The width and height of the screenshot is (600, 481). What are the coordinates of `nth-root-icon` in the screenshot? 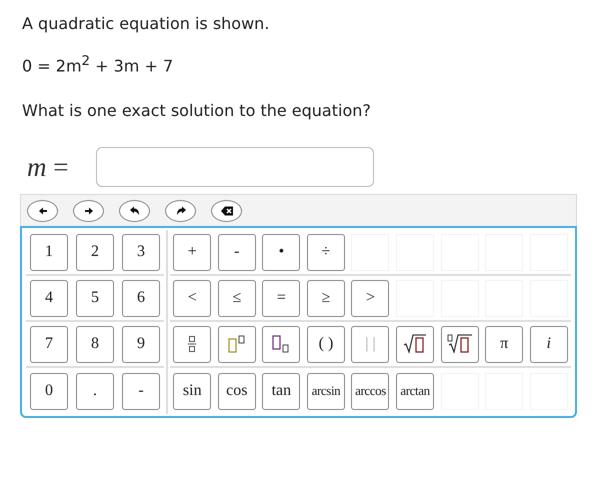 It's located at (459, 344).